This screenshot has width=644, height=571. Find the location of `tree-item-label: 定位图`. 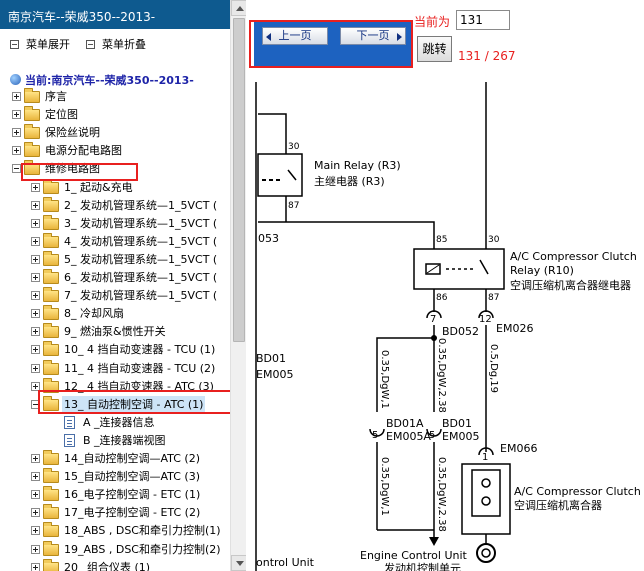

tree-item-label: 定位图 is located at coordinates (61, 115).